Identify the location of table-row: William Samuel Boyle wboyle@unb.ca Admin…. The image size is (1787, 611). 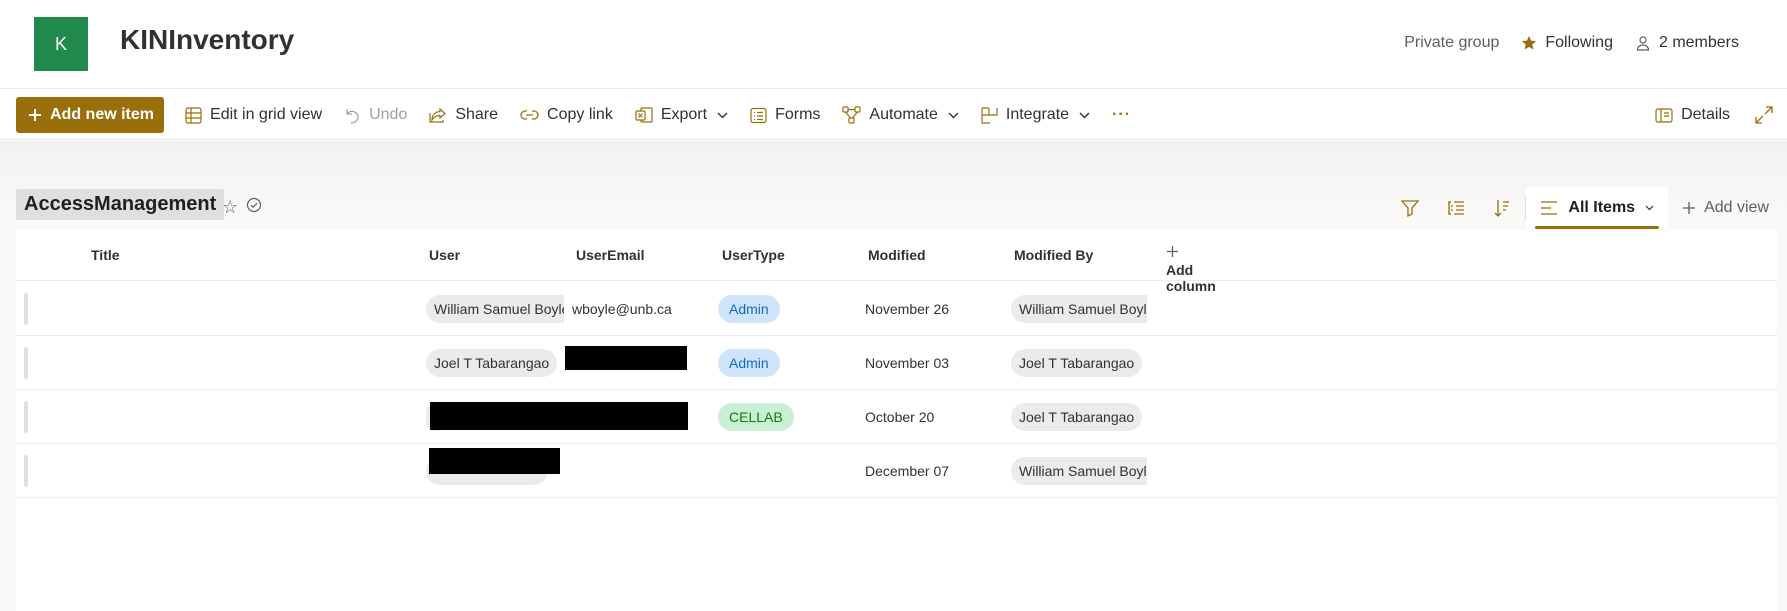
(896, 309).